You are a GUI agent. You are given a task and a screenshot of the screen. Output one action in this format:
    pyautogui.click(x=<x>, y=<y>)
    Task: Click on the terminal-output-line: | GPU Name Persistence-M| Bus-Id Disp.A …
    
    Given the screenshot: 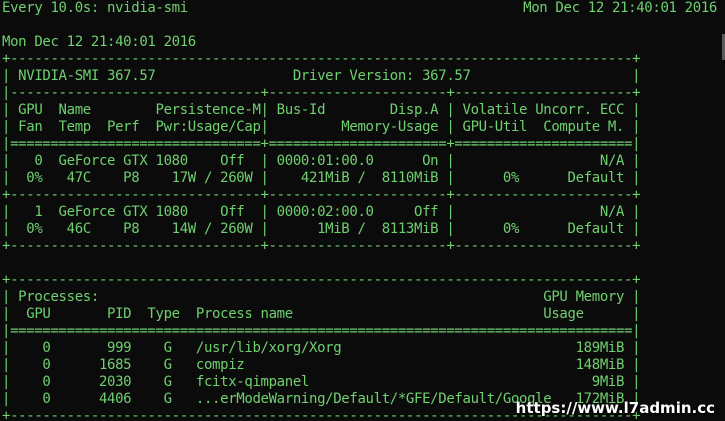 What is the action you would take?
    pyautogui.click(x=321, y=110)
    